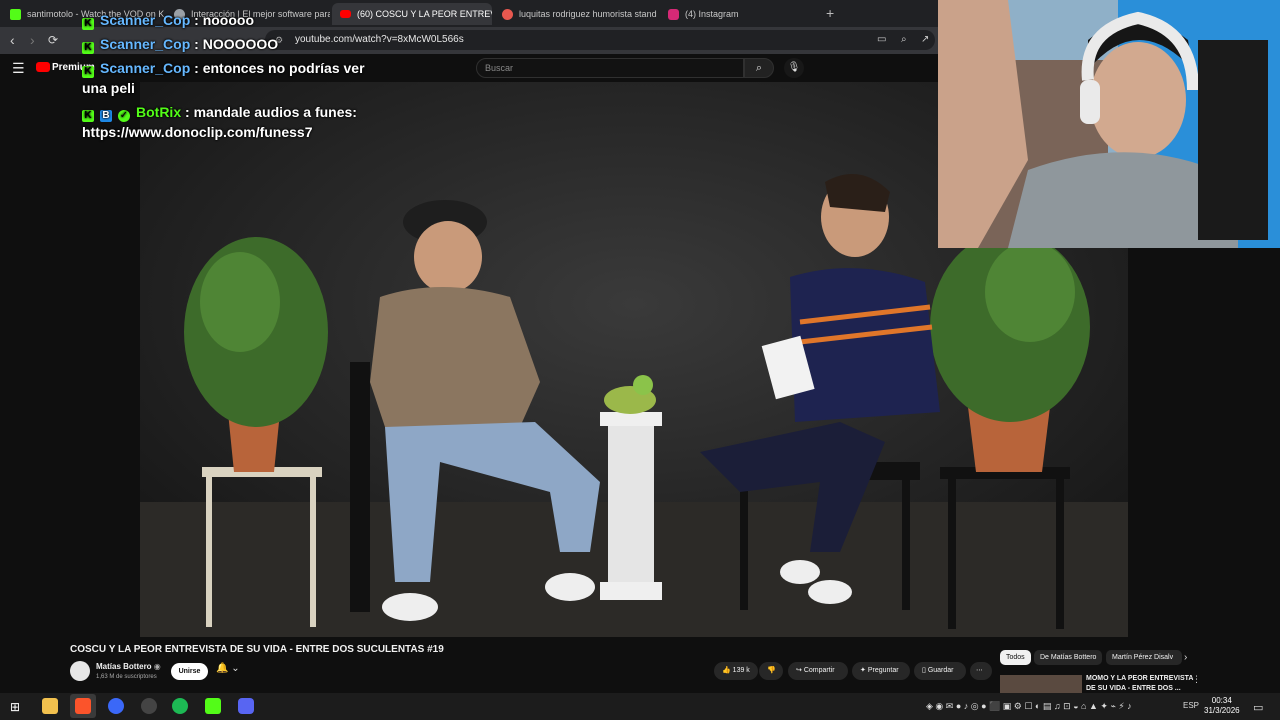 The width and height of the screenshot is (1280, 720). Describe the element at coordinates (32, 40) in the screenshot. I see `forward-icon: ›` at that location.